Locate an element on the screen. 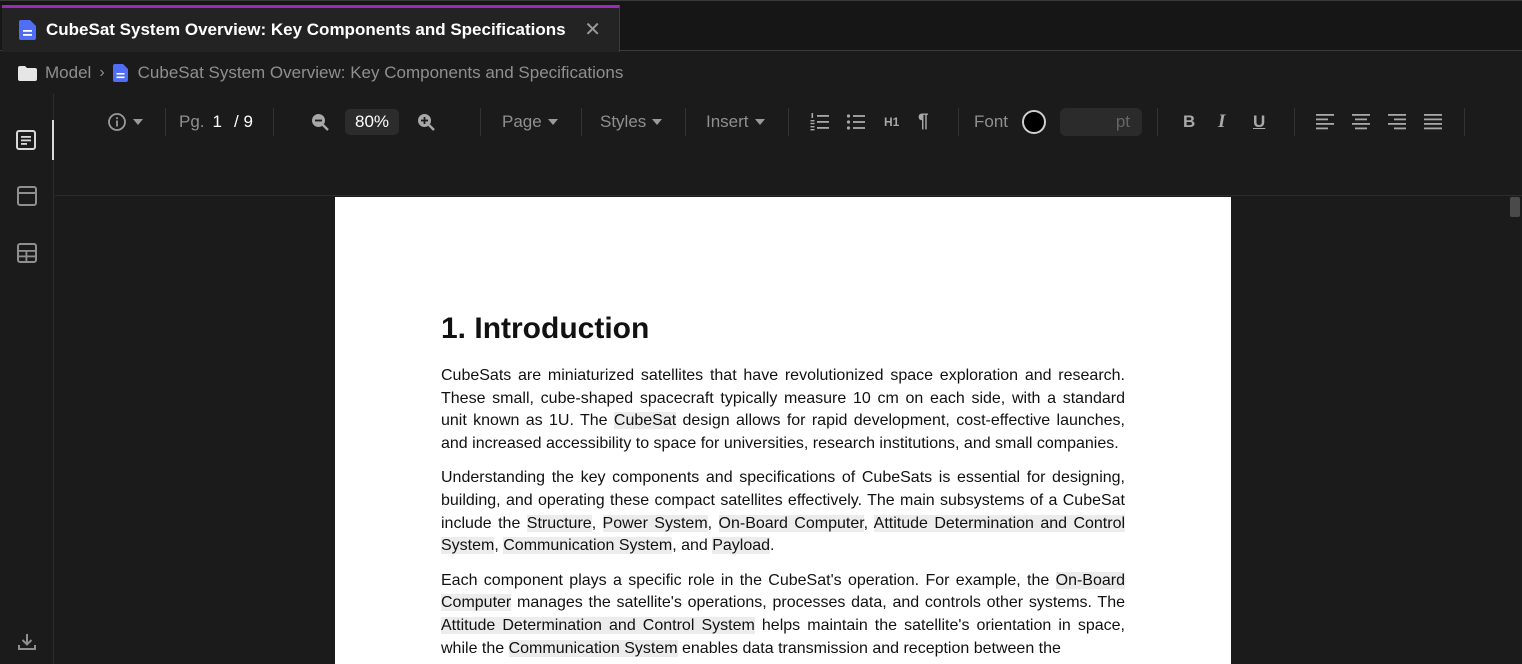 Image resolution: width=1522 pixels, height=664 pixels. zoom-in-icon is located at coordinates (426, 122).